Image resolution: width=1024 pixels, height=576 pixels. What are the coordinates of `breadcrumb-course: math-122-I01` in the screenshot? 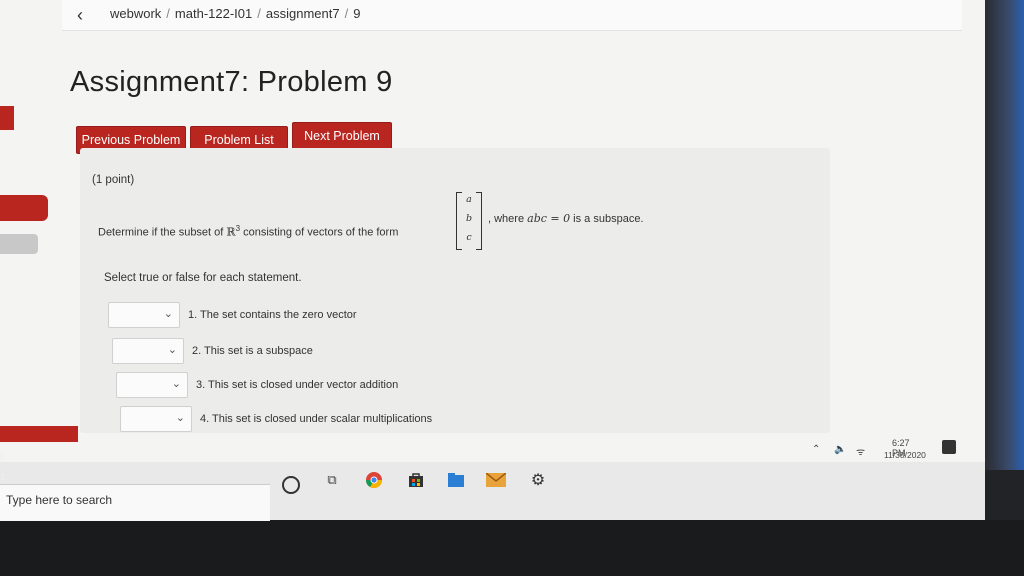 It's located at (213, 13).